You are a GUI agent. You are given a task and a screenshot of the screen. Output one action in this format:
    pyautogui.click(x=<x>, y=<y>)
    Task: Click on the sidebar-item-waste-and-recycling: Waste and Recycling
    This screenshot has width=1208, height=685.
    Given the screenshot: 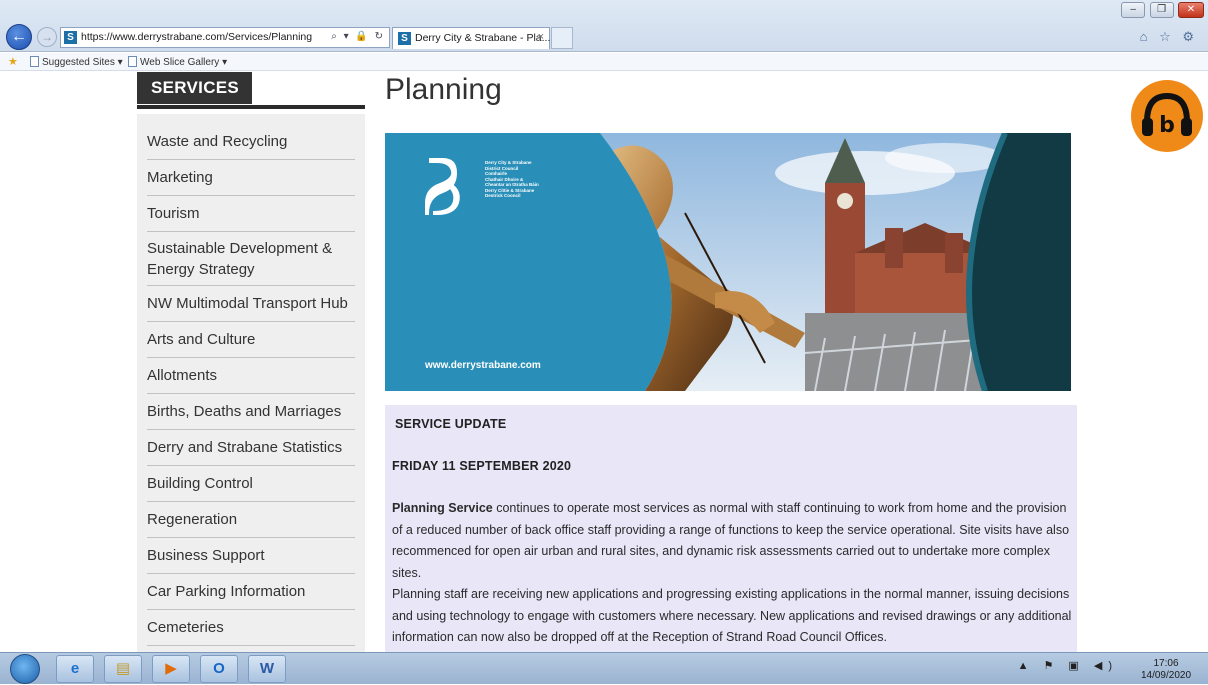 What is the action you would take?
    pyautogui.click(x=251, y=142)
    